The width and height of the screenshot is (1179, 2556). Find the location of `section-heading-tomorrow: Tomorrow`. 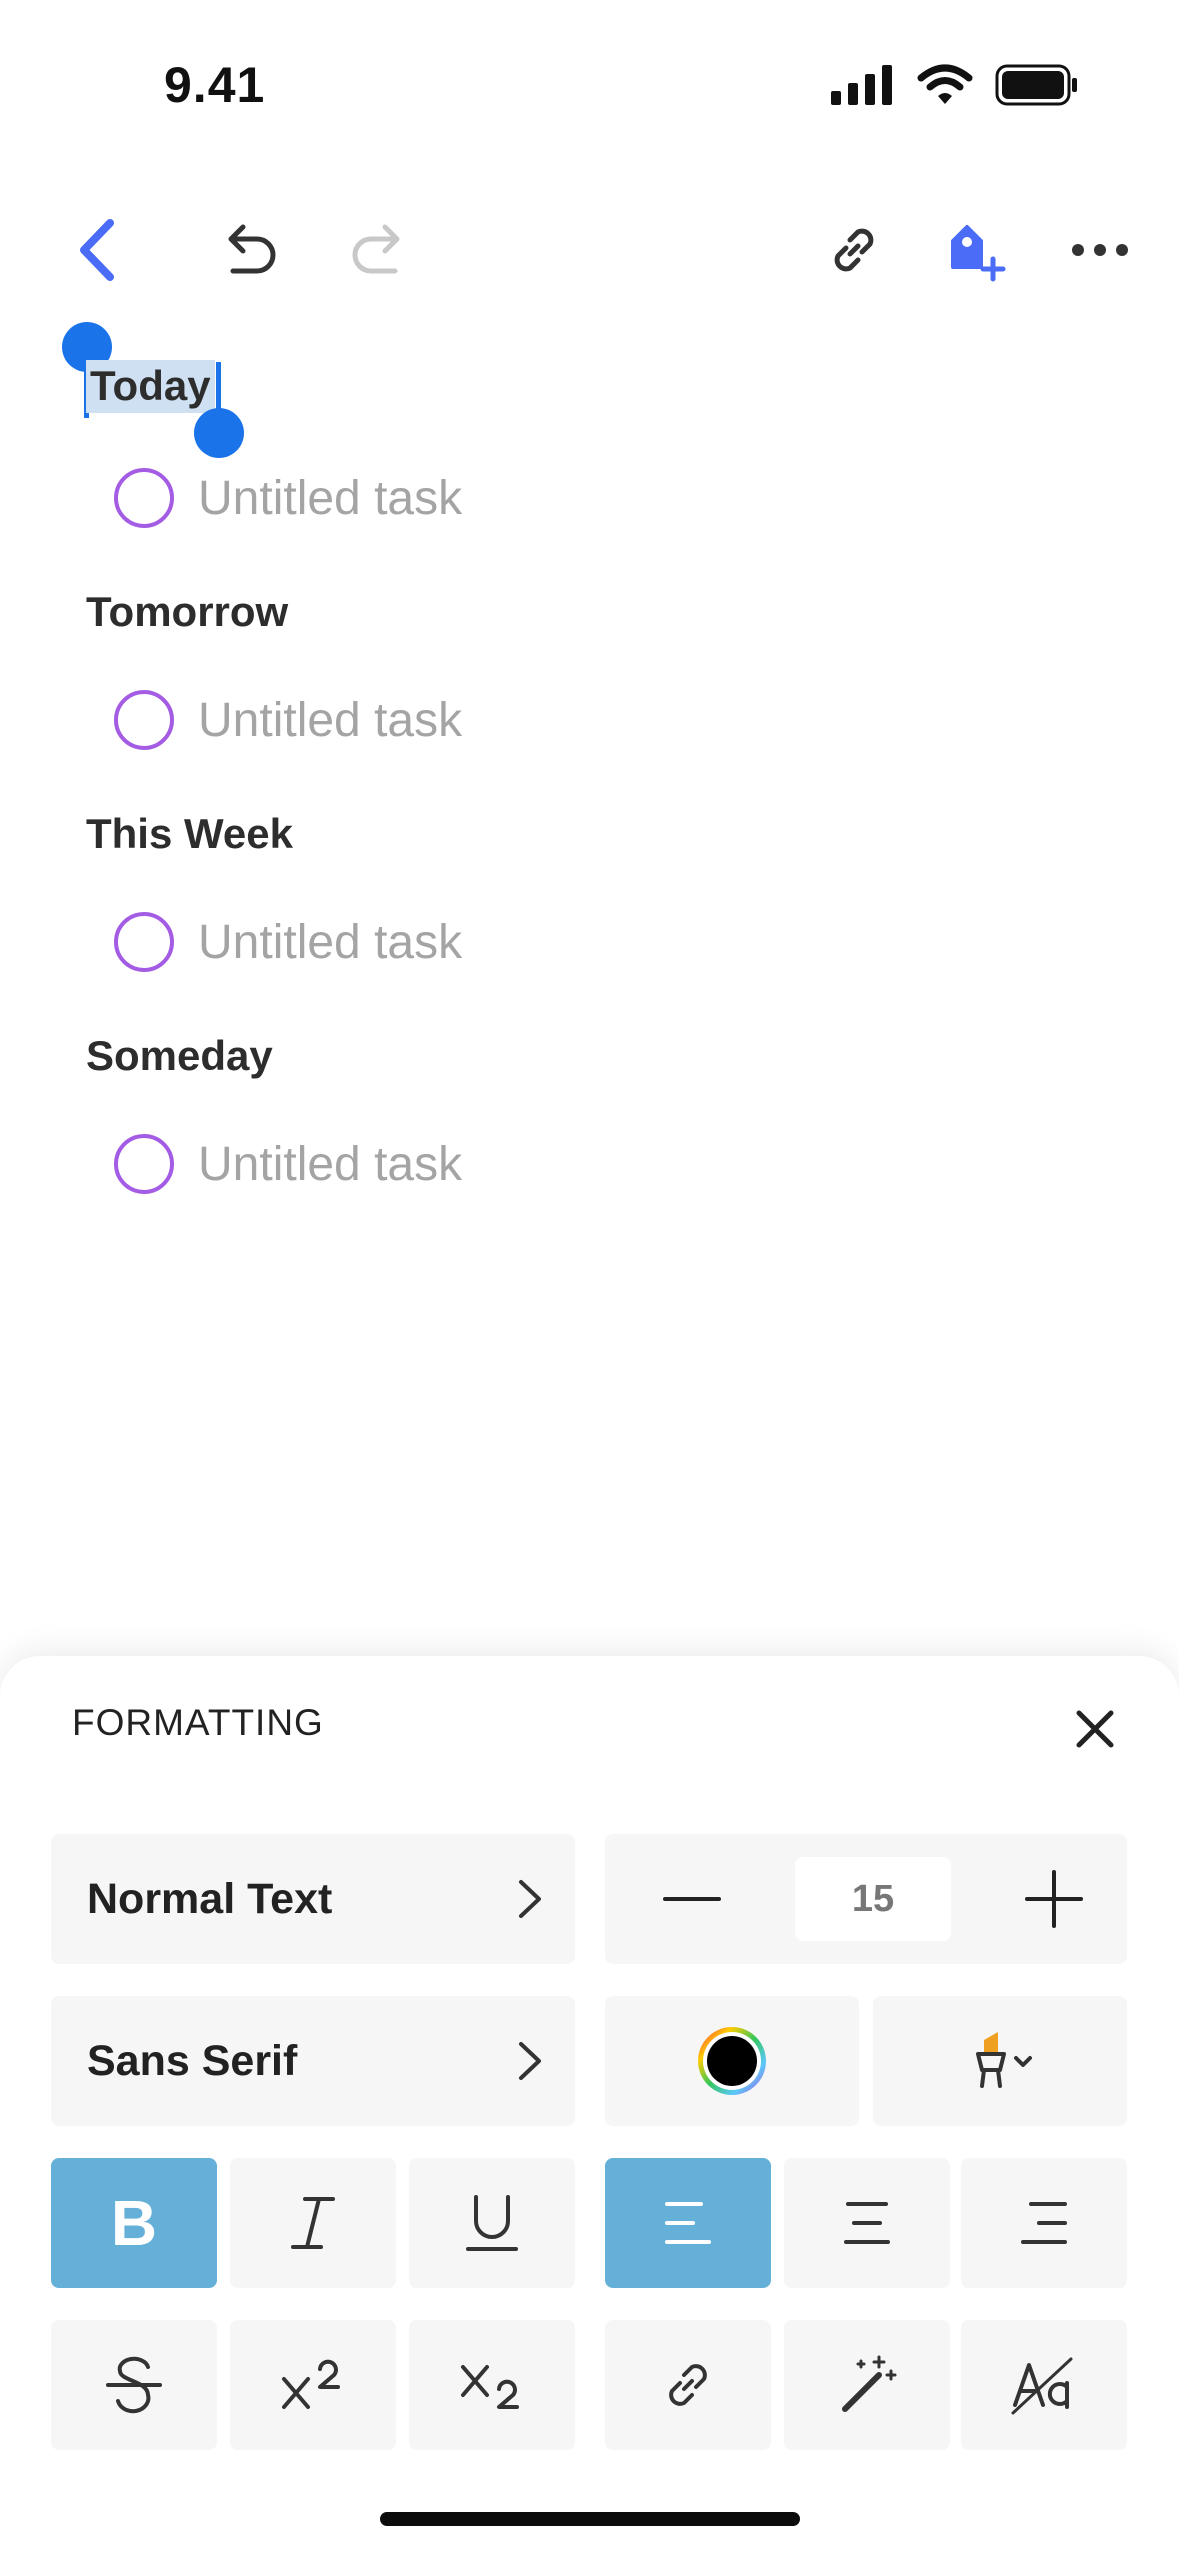

section-heading-tomorrow: Tomorrow is located at coordinates (187, 612).